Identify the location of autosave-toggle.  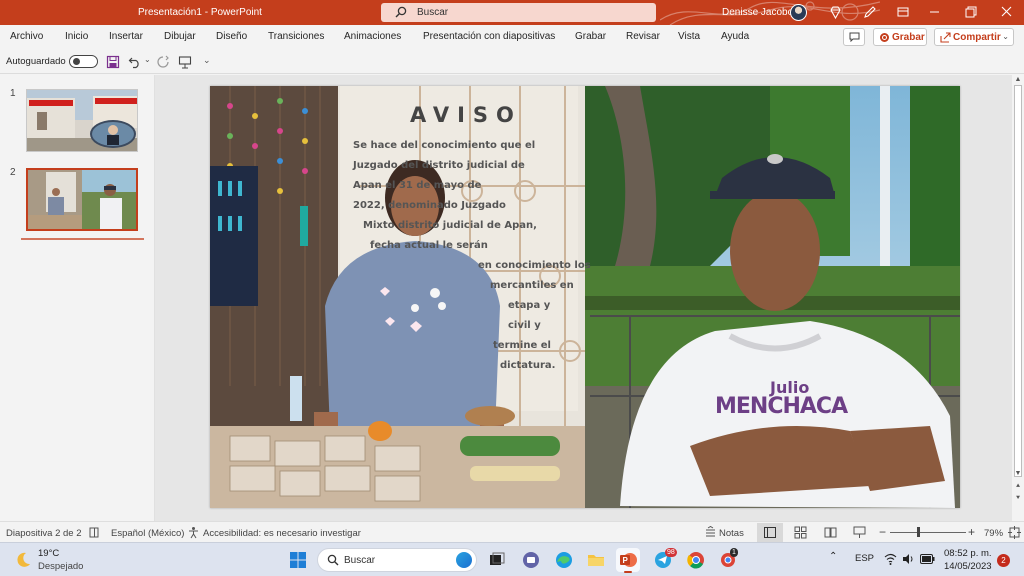
(83, 61).